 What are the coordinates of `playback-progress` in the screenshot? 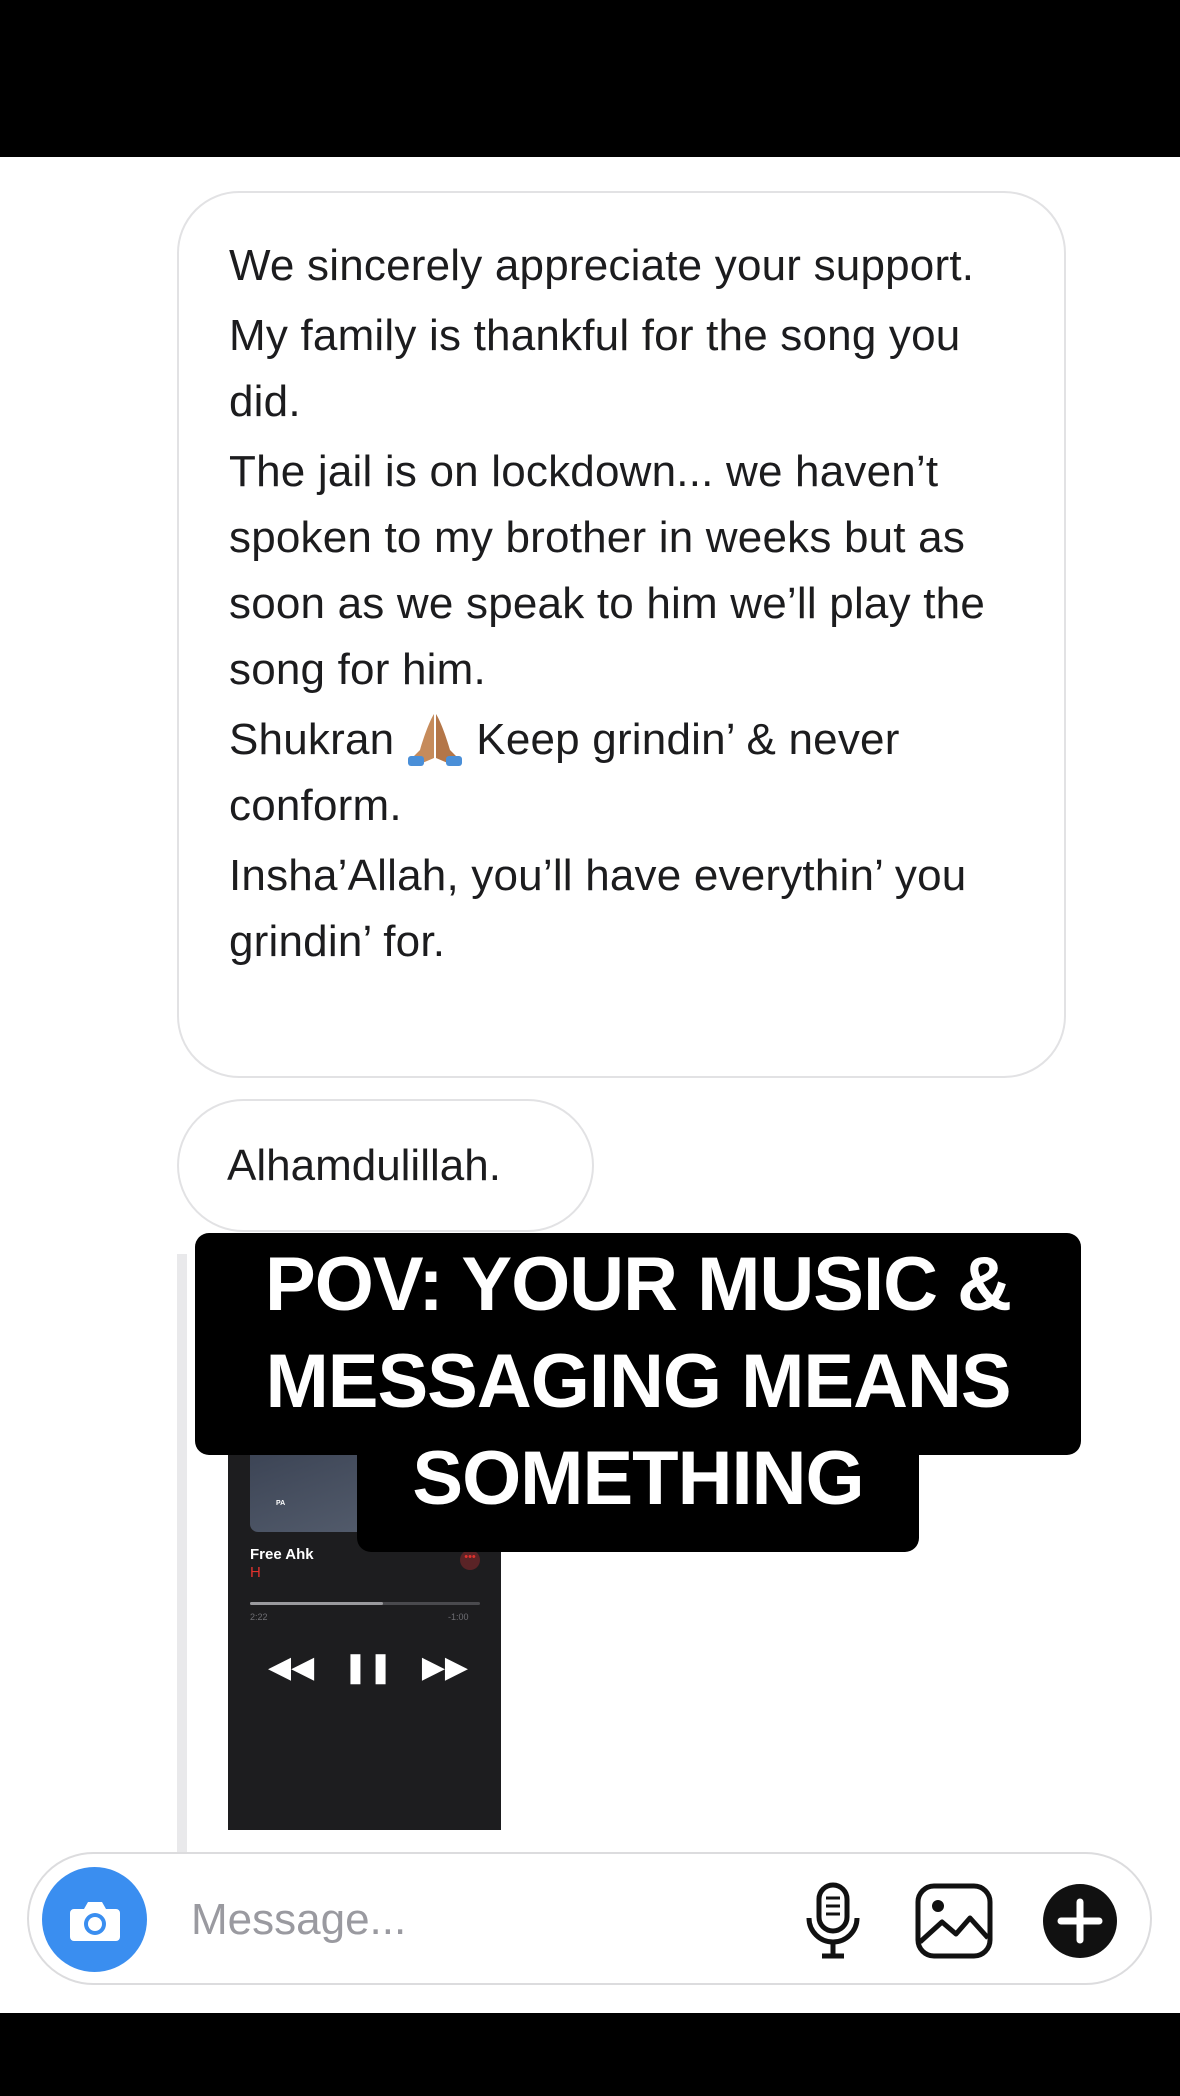 It's located at (365, 1603).